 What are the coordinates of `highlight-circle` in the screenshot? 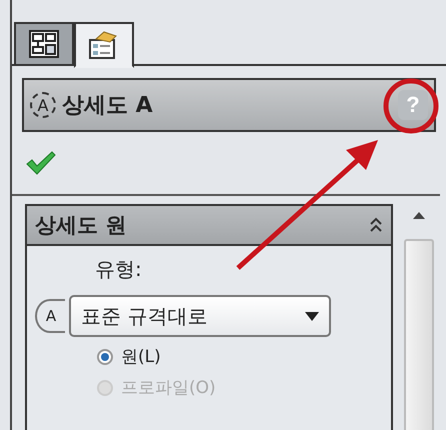 It's located at (411, 106).